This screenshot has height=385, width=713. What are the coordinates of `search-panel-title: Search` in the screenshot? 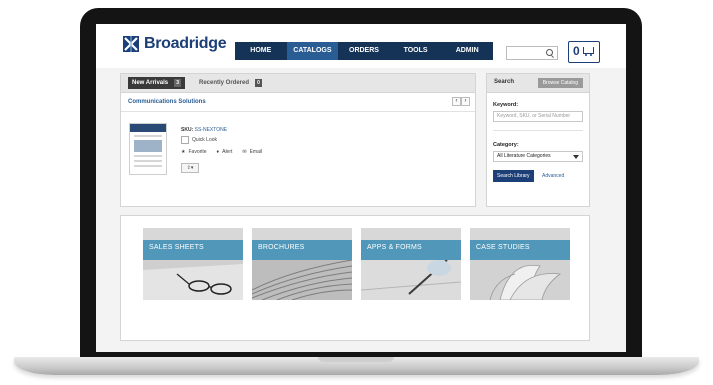 It's located at (504, 82).